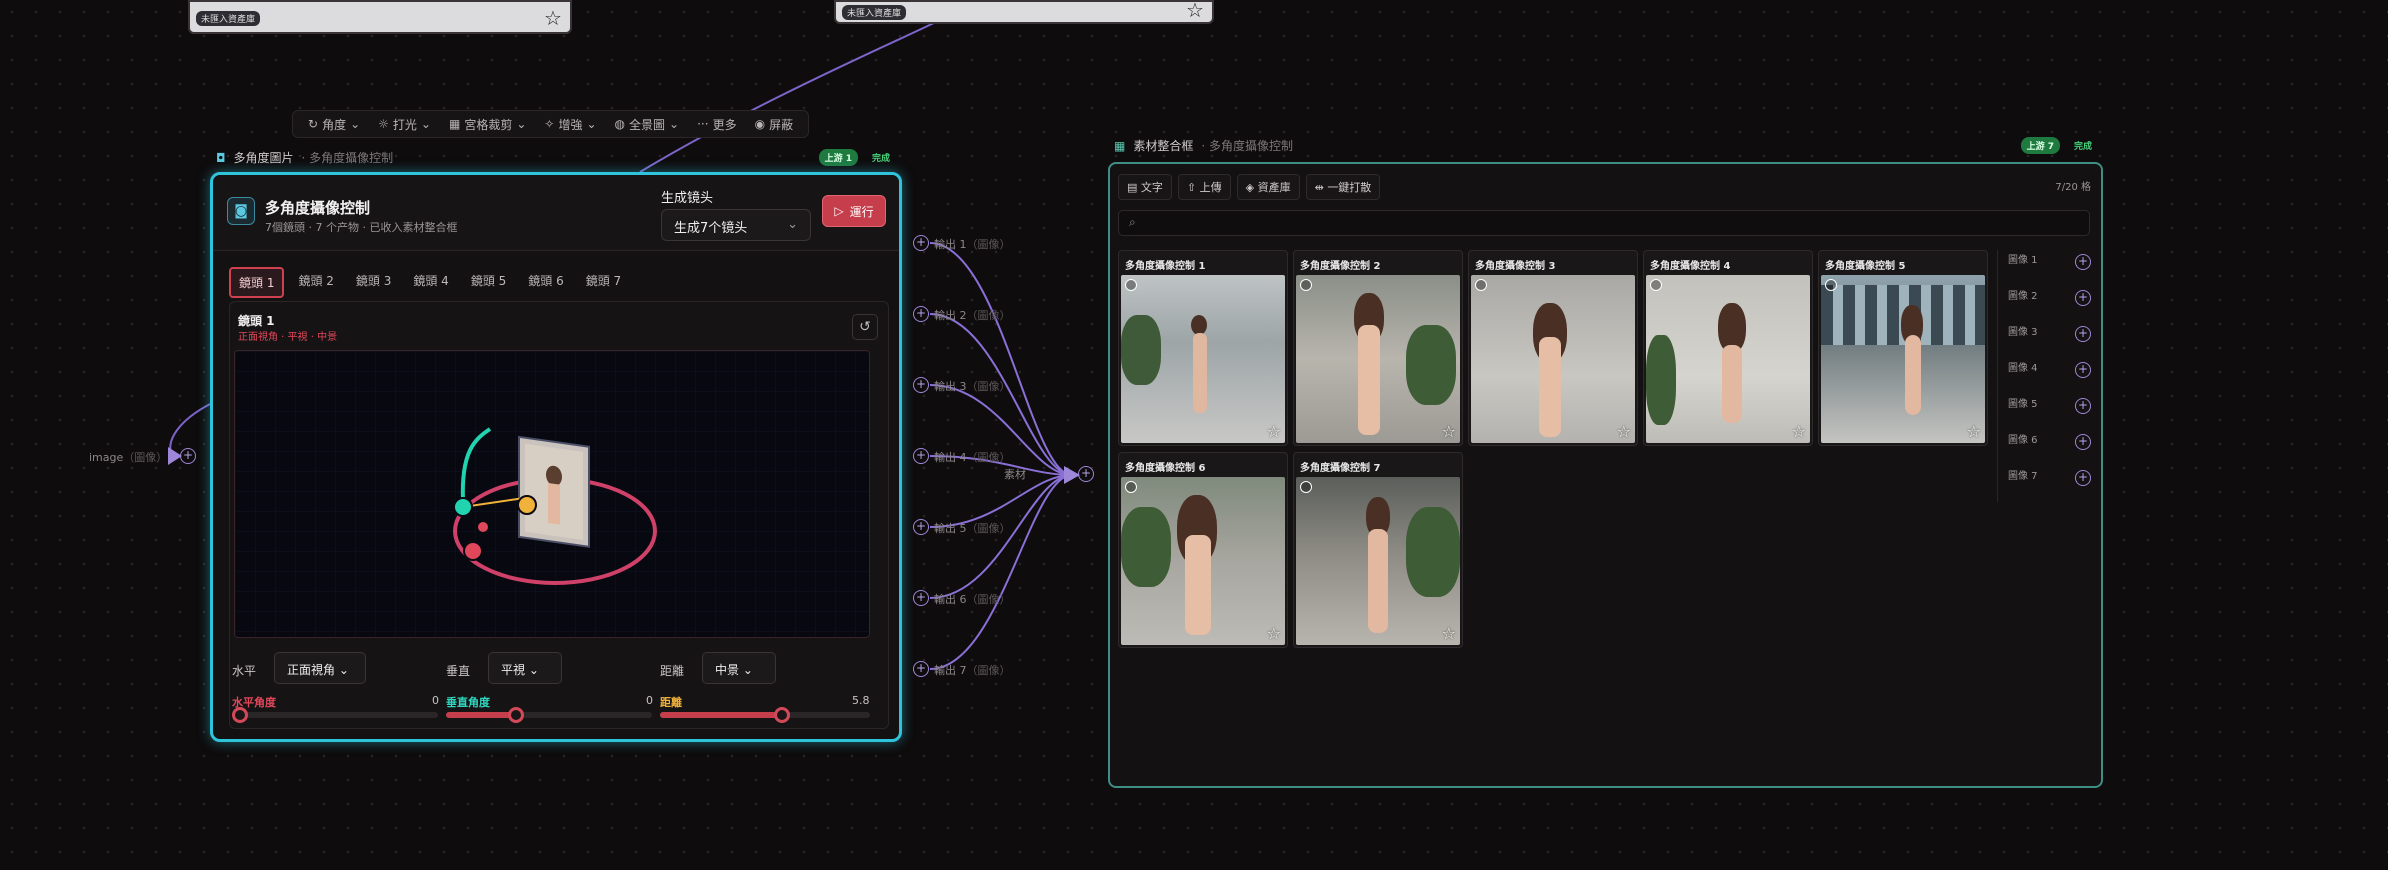  Describe the element at coordinates (1204, 187) in the screenshot. I see `upload-button: ⇧ 上傳` at that location.